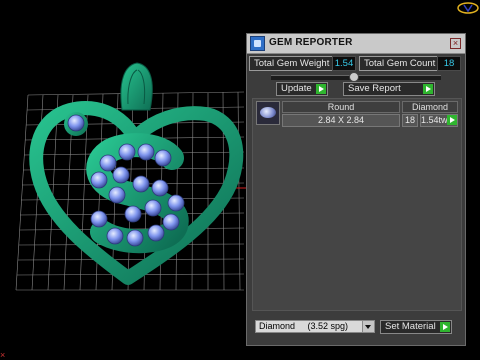 Image resolution: width=480 pixels, height=360 pixels. Describe the element at coordinates (341, 107) in the screenshot. I see `column-header-shape: Round` at that location.